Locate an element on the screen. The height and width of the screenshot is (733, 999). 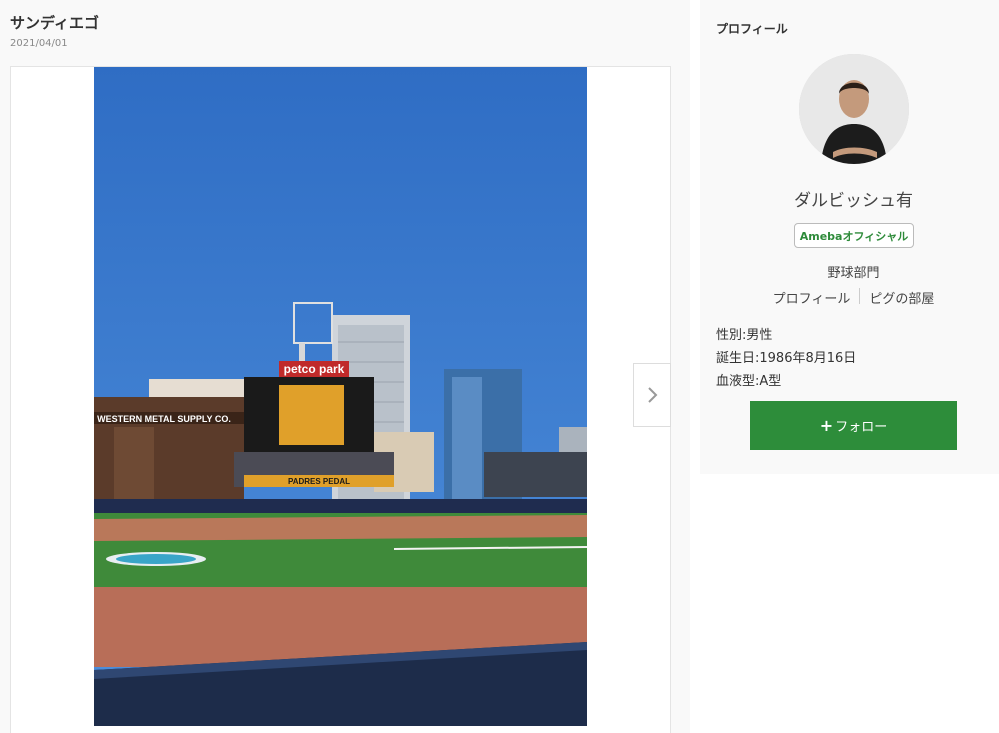
post-title: サンディエゴ is located at coordinates (54, 22).